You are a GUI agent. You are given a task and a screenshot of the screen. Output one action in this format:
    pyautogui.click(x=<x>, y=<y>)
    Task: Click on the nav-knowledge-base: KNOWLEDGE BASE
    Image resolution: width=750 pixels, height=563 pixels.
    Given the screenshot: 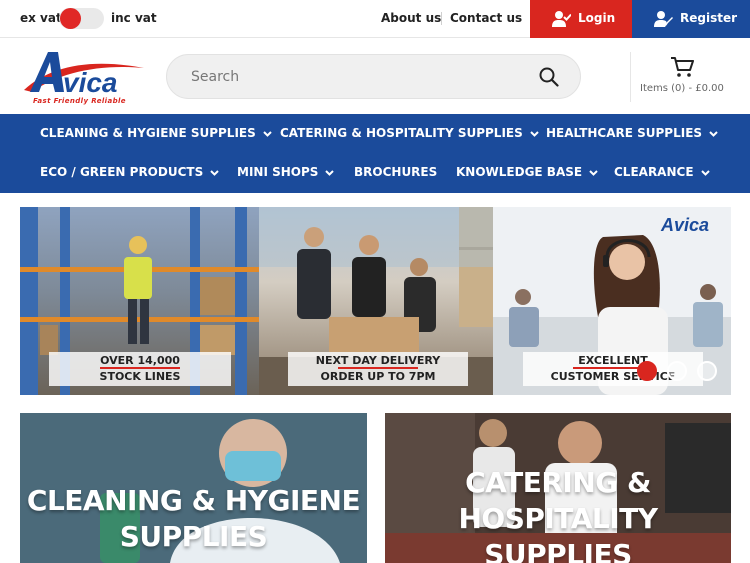 What is the action you would take?
    pyautogui.click(x=527, y=172)
    